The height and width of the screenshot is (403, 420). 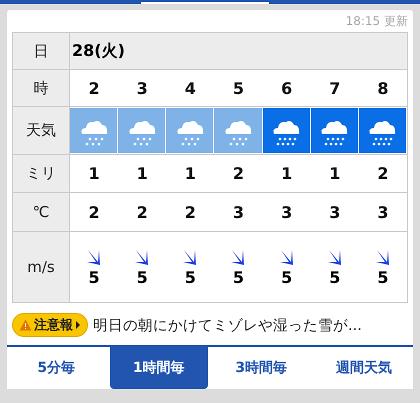 What do you see at coordinates (41, 88) in the screenshot?
I see `row-label: 時` at bounding box center [41, 88].